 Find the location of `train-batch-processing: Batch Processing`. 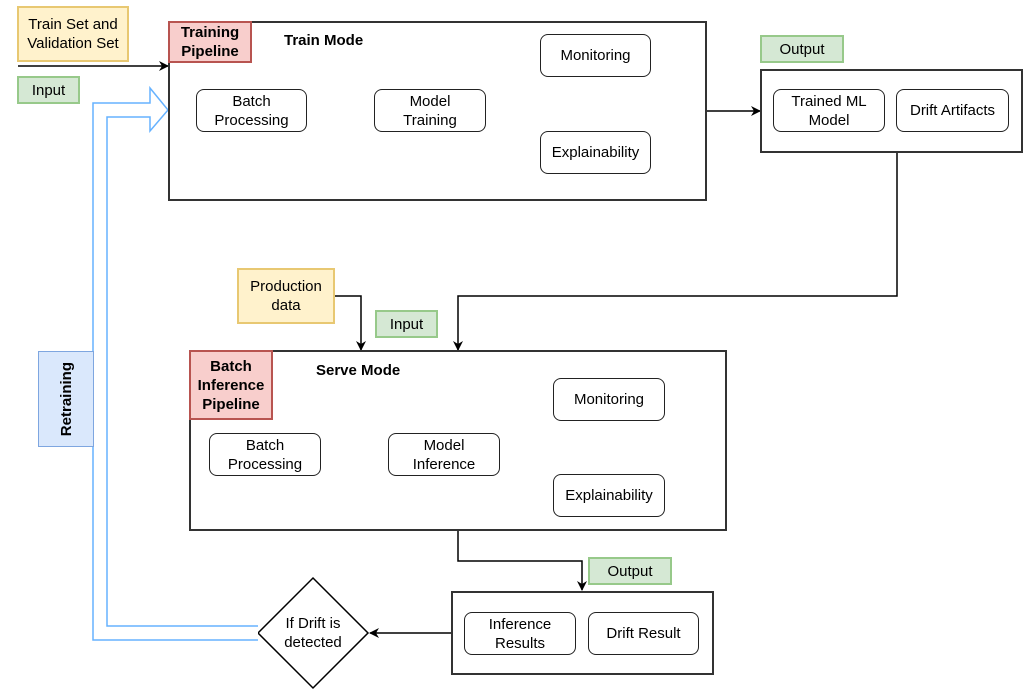

train-batch-processing: Batch Processing is located at coordinates (251, 110).